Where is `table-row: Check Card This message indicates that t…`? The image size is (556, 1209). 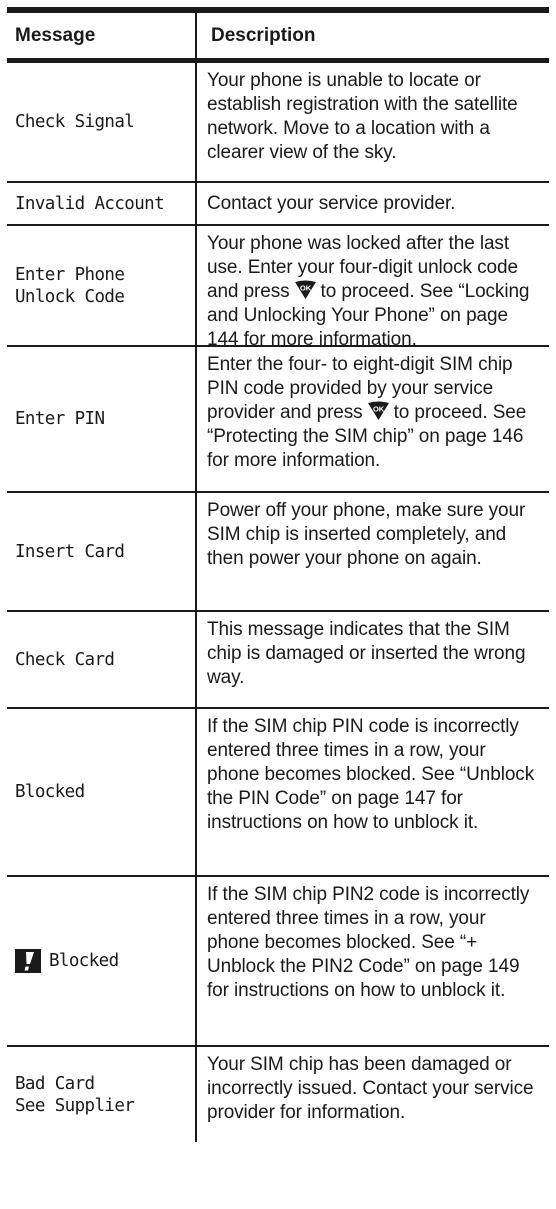 table-row: Check Card This message indicates that t… is located at coordinates (278, 660).